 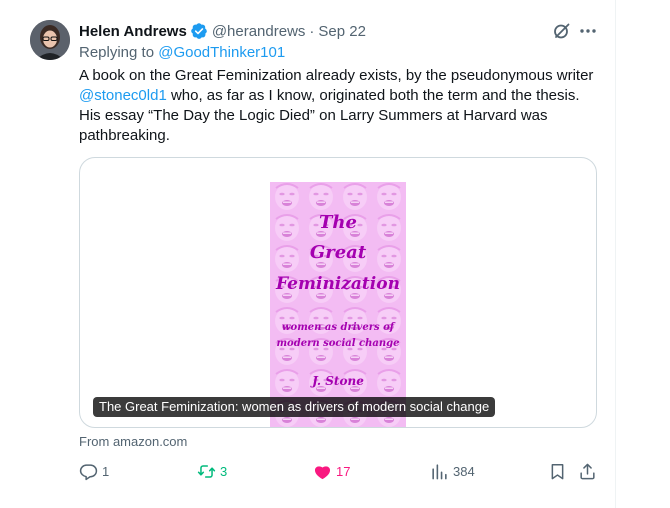 I want to click on tweet-mention-link: @stonec0ld1, so click(x=123, y=95).